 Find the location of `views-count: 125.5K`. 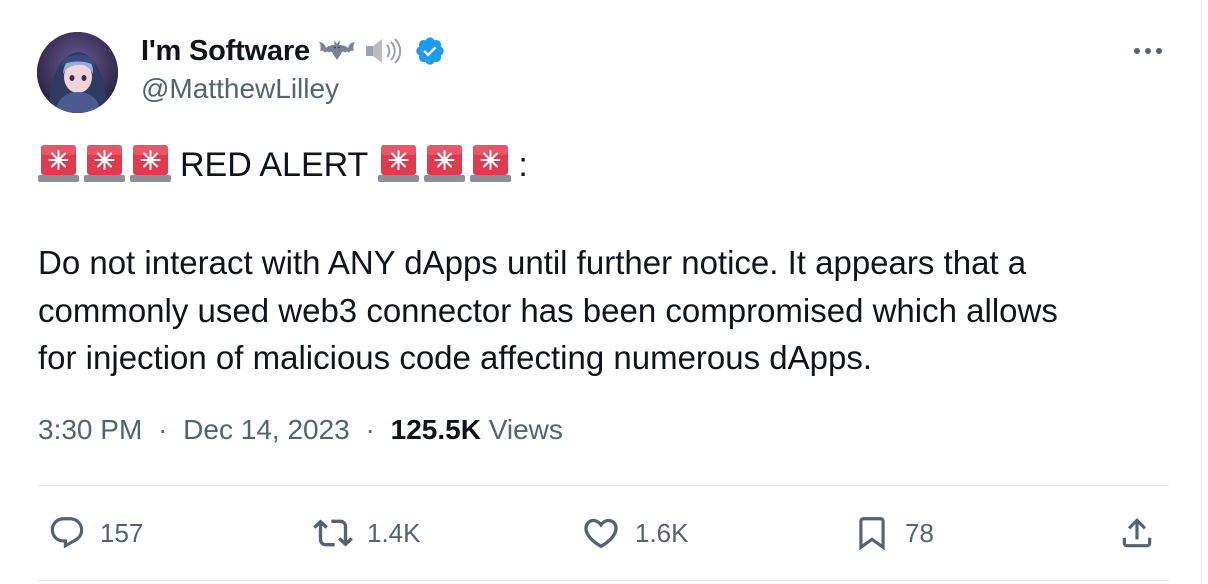

views-count: 125.5K is located at coordinates (435, 429).